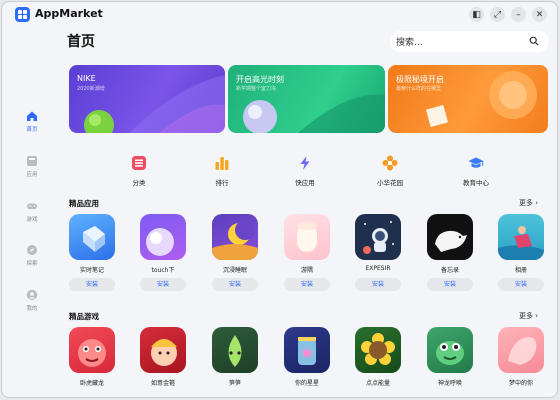 The width and height of the screenshot is (560, 400). What do you see at coordinates (222, 183) in the screenshot?
I see `category-label: 排行` at bounding box center [222, 183].